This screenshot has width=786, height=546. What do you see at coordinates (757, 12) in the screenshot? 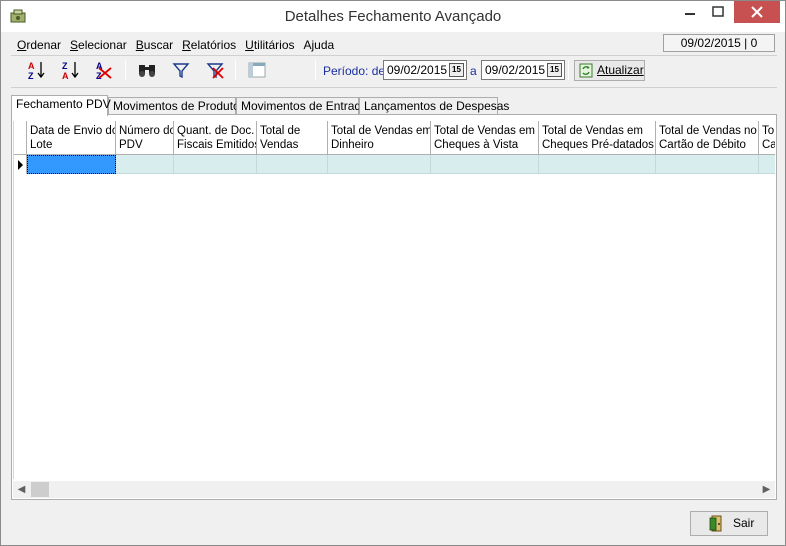
I see `close-icon` at bounding box center [757, 12].